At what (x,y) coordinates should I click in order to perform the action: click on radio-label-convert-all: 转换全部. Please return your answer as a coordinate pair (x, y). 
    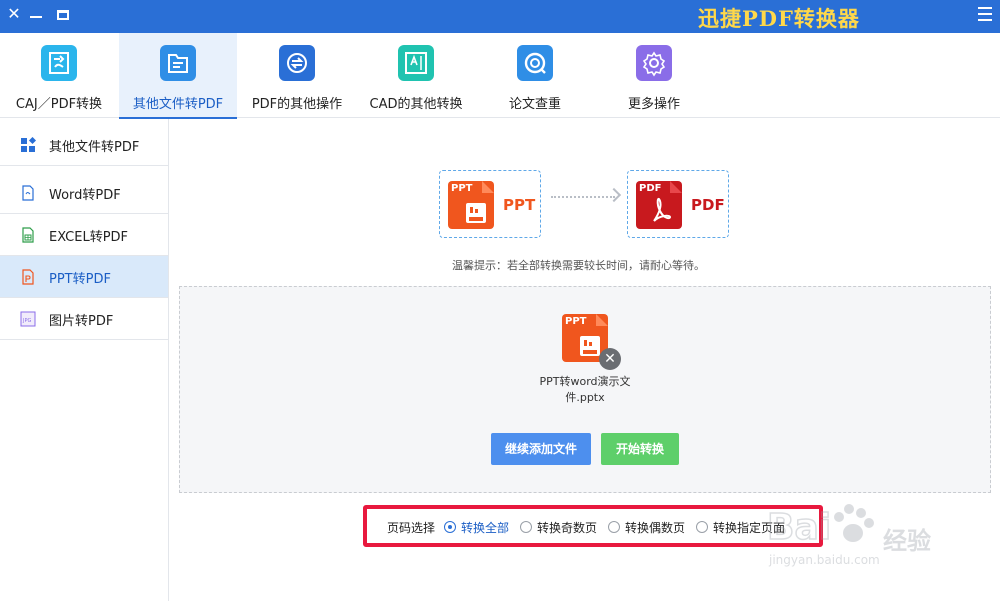
    Looking at the image, I should click on (485, 527).